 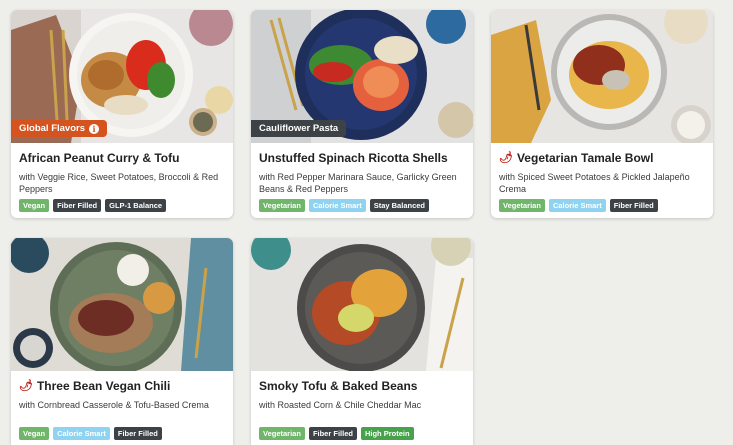 I want to click on cauliflower-pasta-badge: Cauliflower Pasta, so click(x=299, y=128).